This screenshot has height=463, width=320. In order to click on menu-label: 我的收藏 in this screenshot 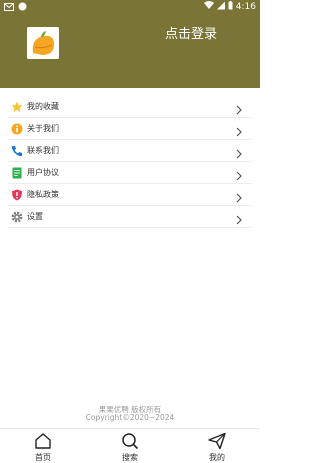, I will do `click(43, 106)`.